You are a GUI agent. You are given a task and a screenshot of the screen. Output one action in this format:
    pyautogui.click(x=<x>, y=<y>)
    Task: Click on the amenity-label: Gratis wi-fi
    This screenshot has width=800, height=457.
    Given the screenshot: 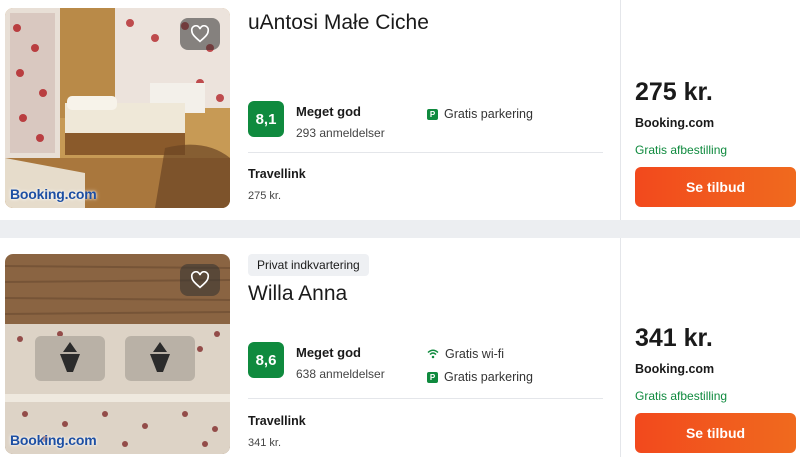 What is the action you would take?
    pyautogui.click(x=475, y=354)
    